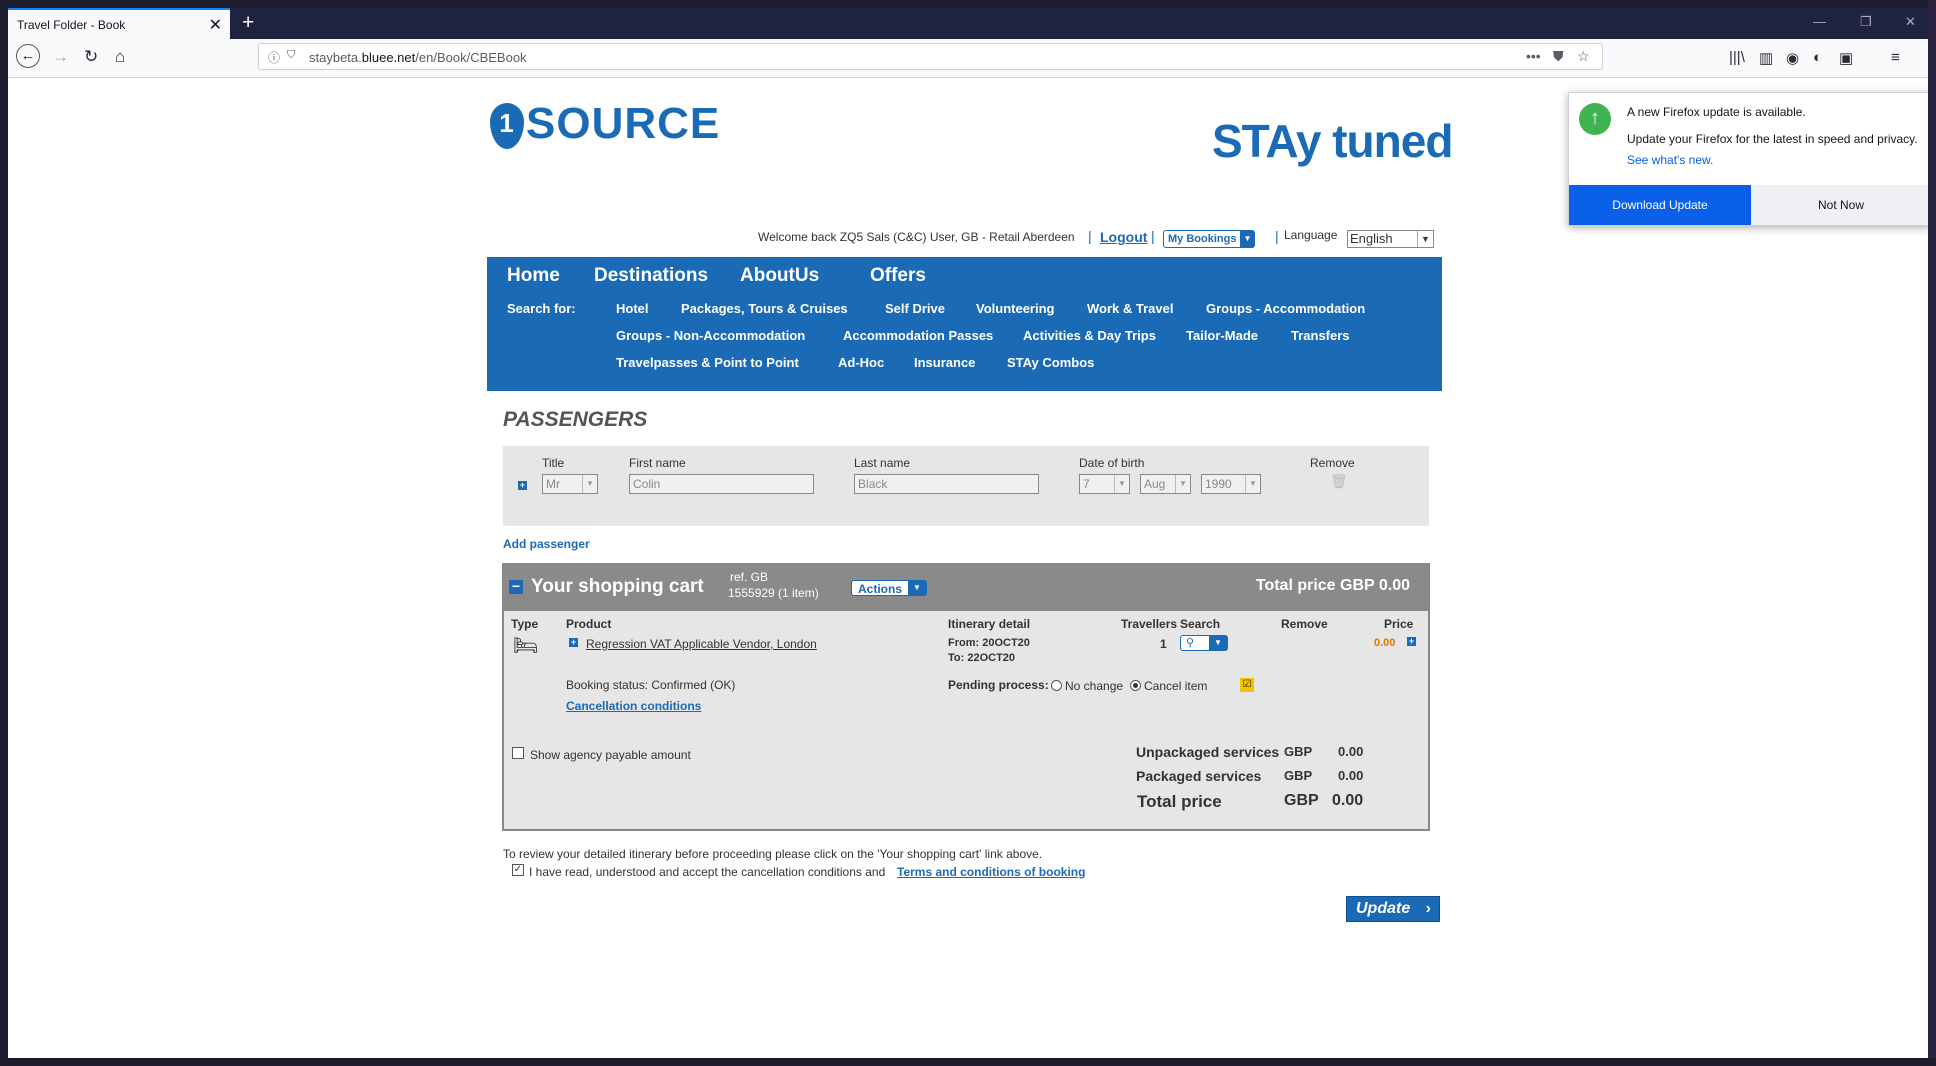  What do you see at coordinates (1320, 335) in the screenshot?
I see `menu-transfers: Transfers` at bounding box center [1320, 335].